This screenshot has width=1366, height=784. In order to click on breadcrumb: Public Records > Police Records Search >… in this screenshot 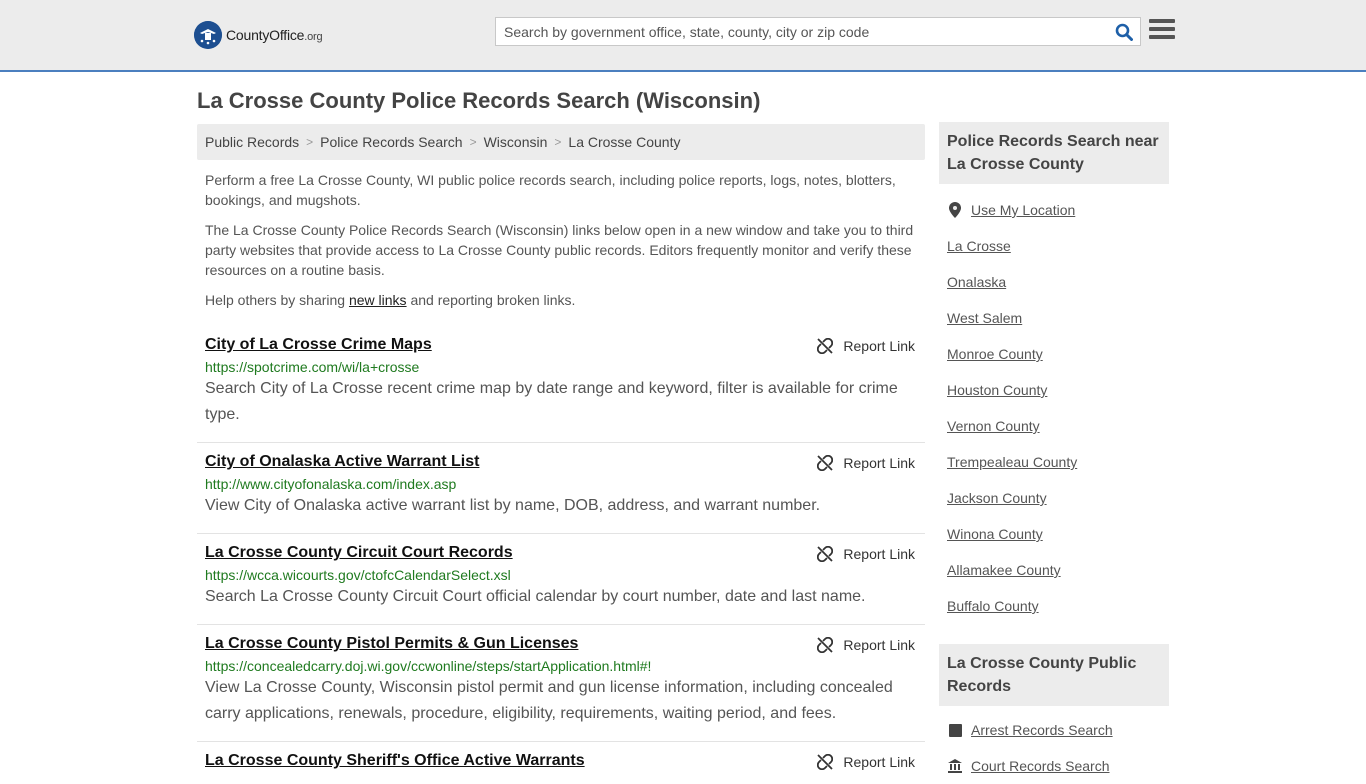, I will do `click(561, 142)`.